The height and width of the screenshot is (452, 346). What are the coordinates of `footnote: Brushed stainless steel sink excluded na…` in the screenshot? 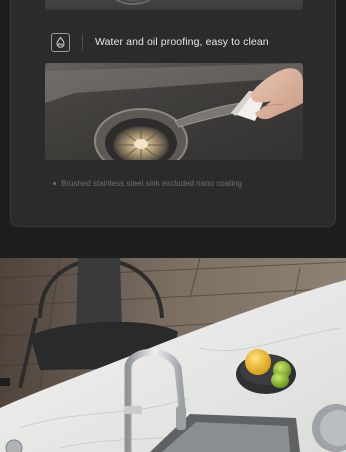 It's located at (147, 183).